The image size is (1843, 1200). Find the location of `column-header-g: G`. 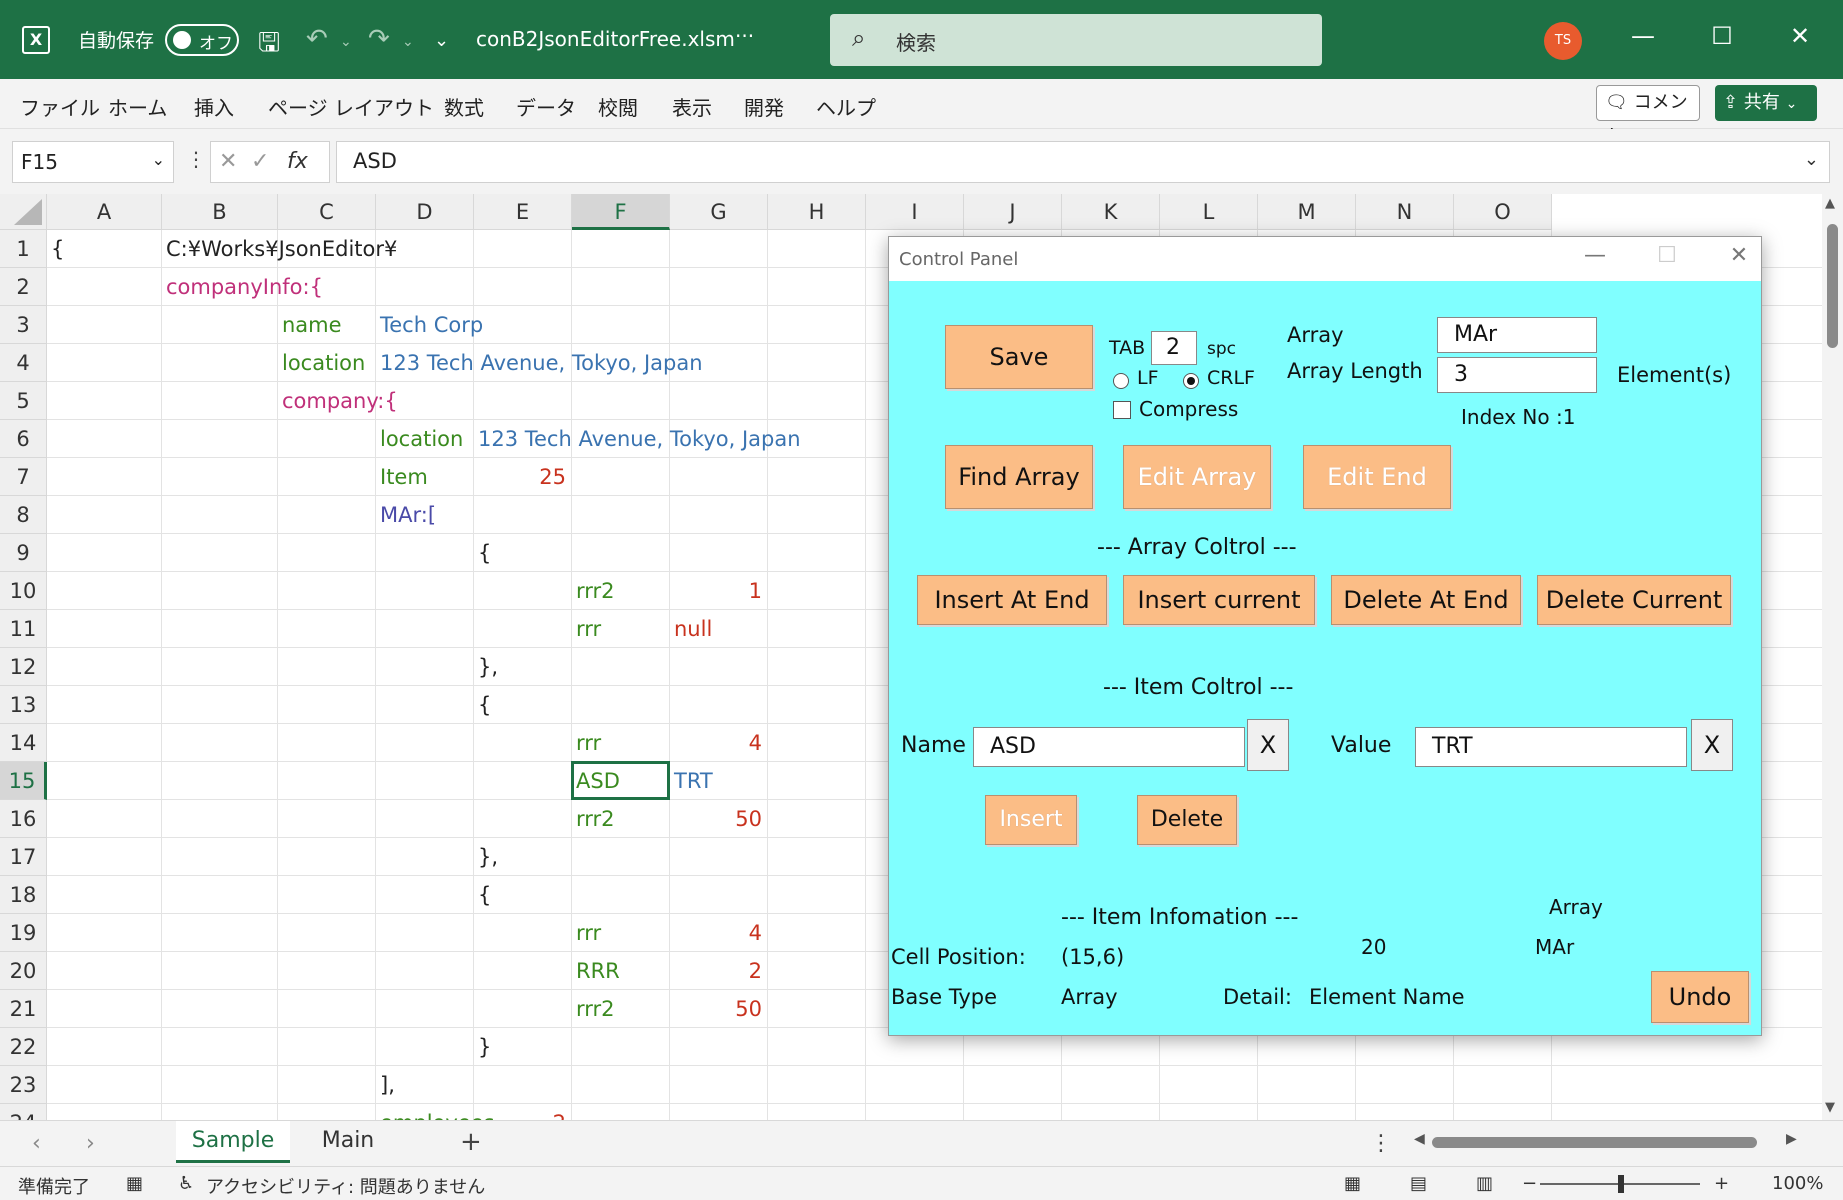

column-header-g: G is located at coordinates (719, 212).